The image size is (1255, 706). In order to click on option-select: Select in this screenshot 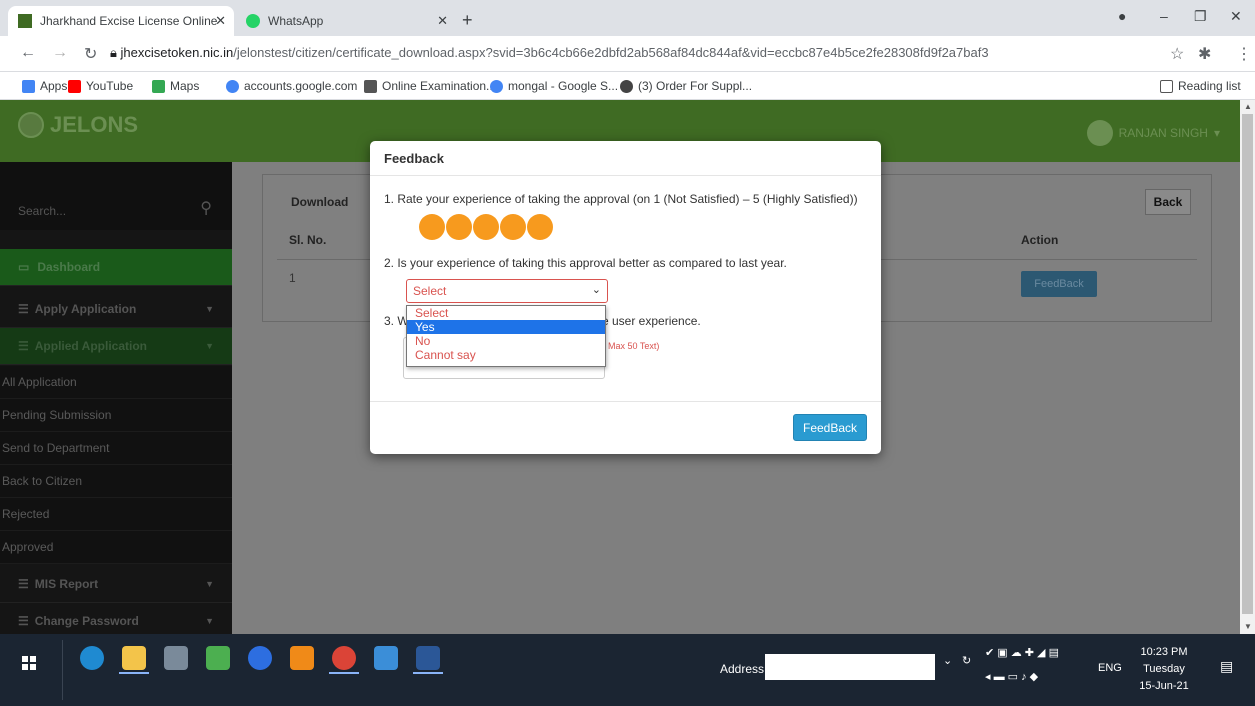, I will do `click(506, 313)`.